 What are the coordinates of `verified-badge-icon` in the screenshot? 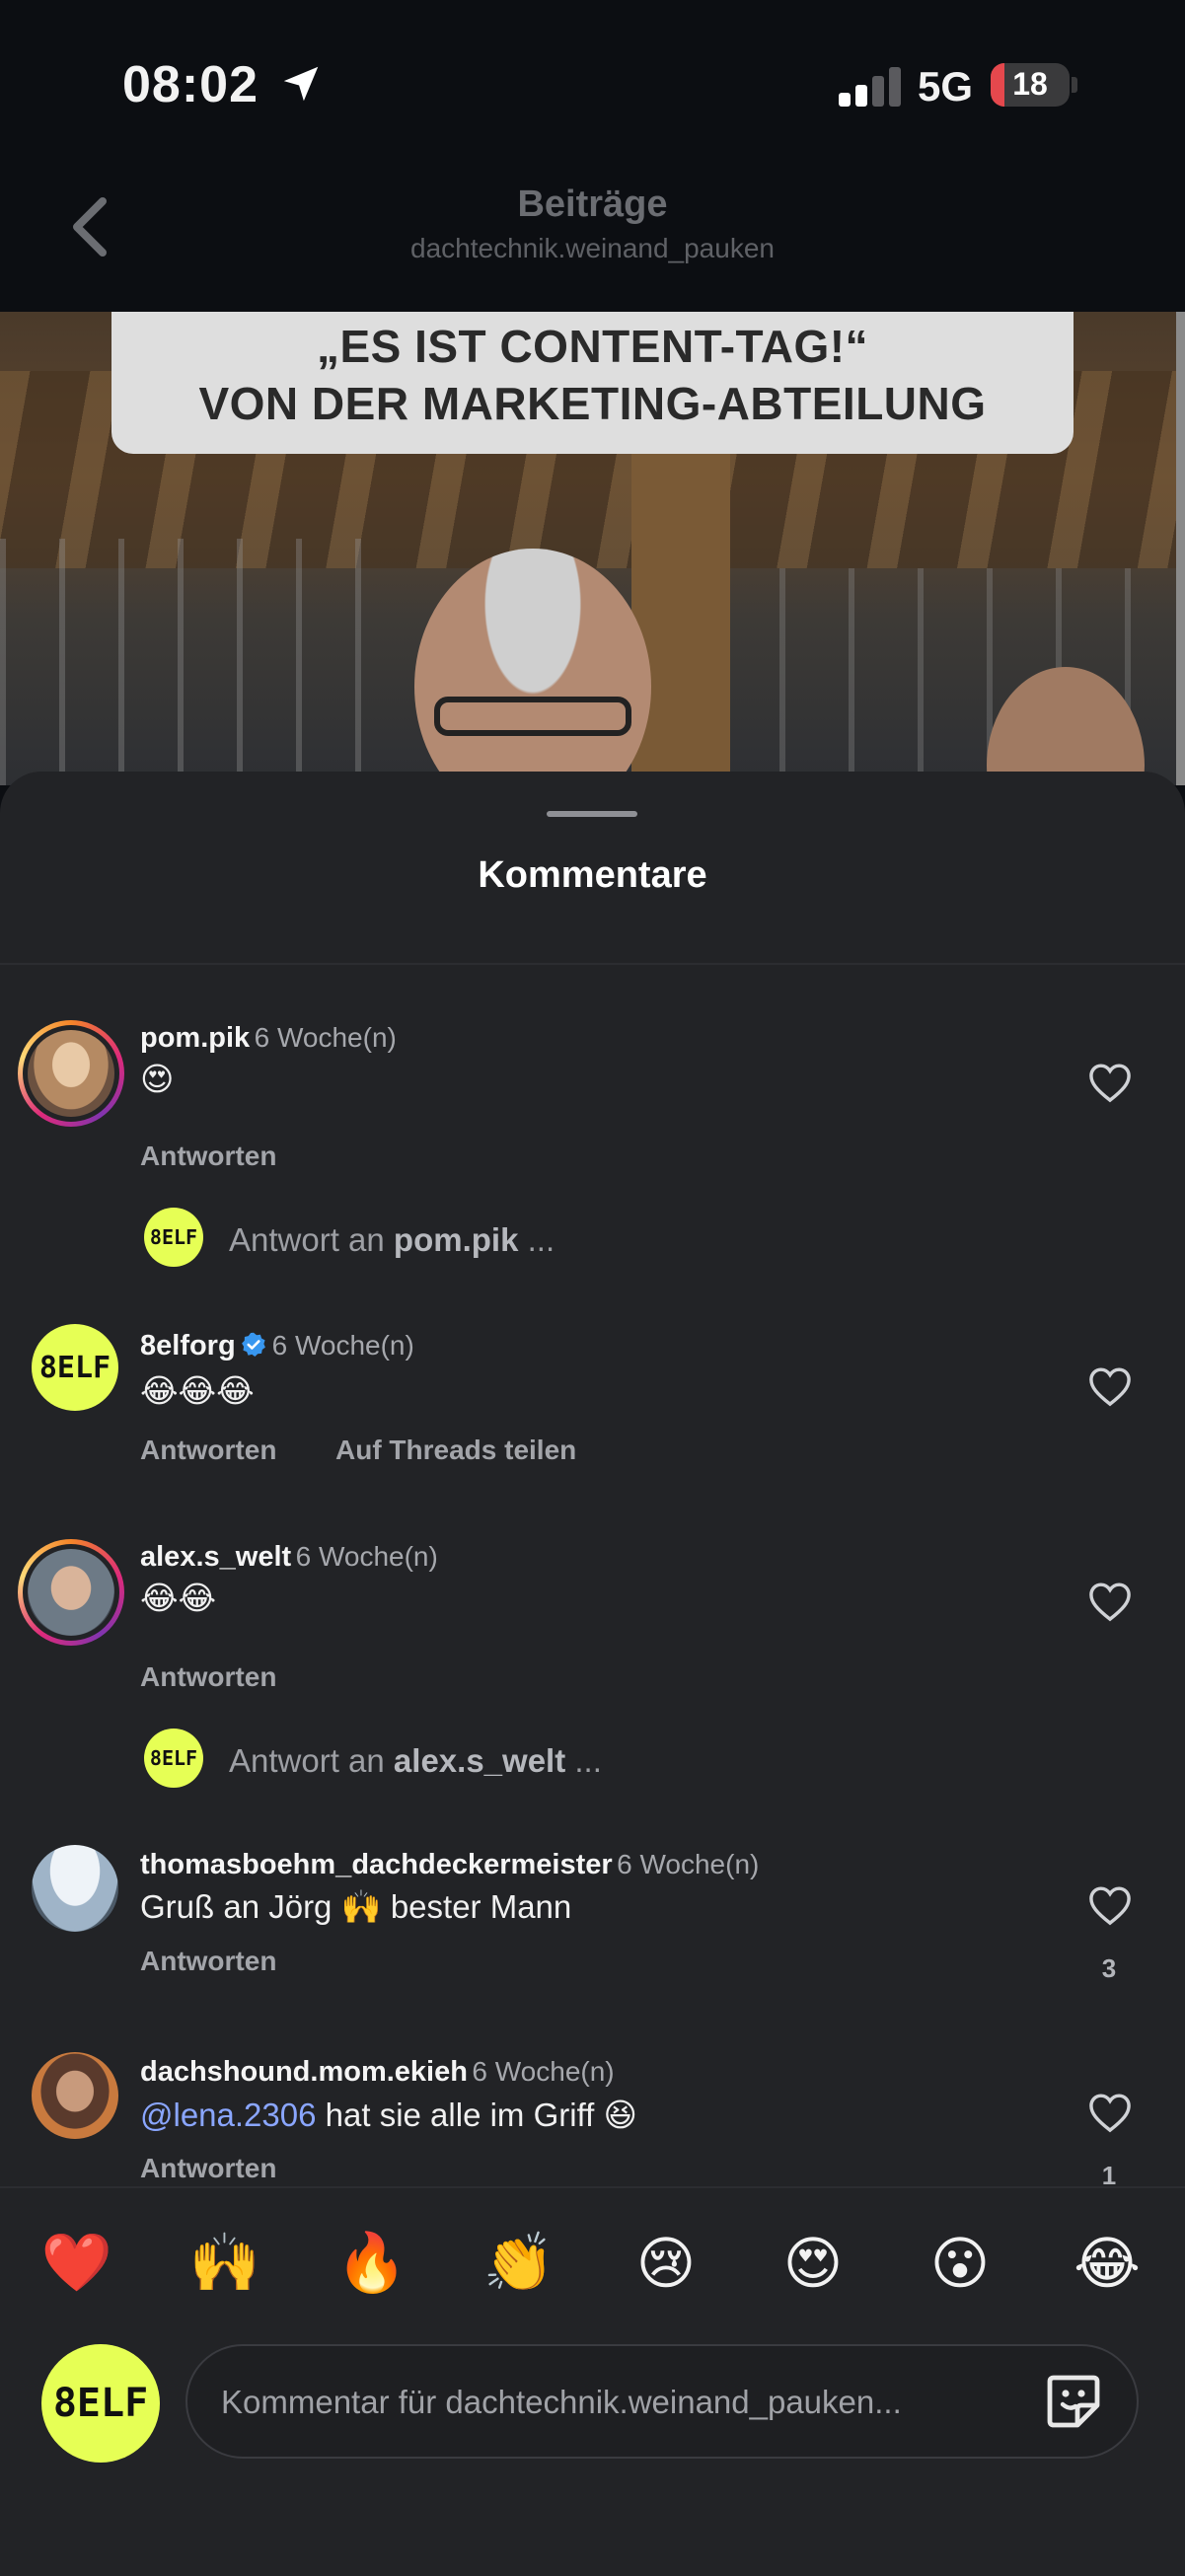 It's located at (254, 1345).